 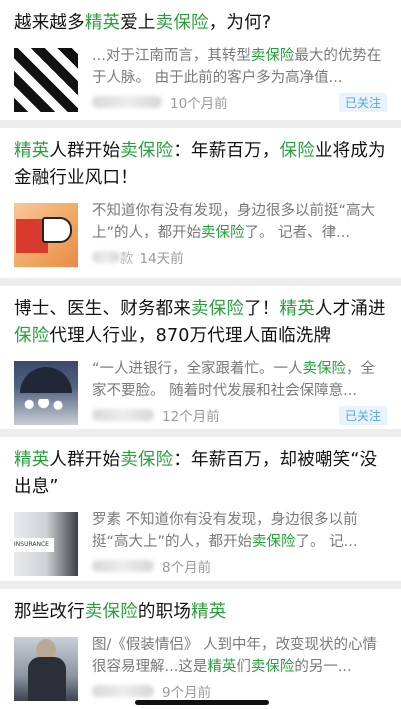 I want to click on text-segment: ，为何?, so click(x=240, y=23).